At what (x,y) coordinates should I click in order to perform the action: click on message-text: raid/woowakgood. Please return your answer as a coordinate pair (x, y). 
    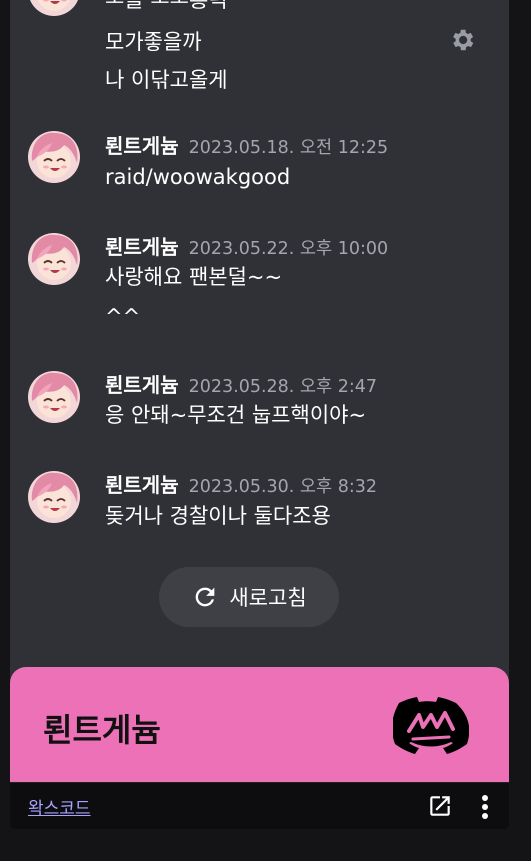
    Looking at the image, I should click on (198, 177).